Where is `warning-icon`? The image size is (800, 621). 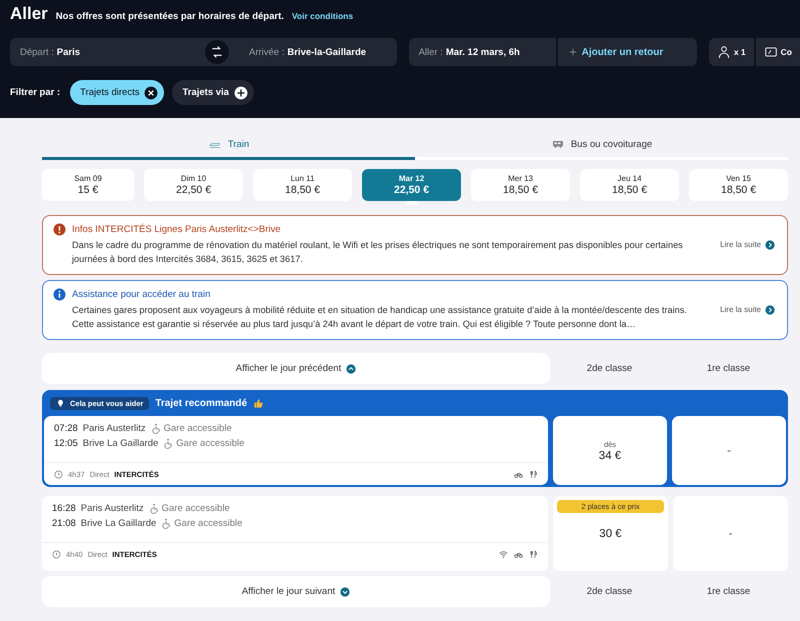
warning-icon is located at coordinates (59, 229).